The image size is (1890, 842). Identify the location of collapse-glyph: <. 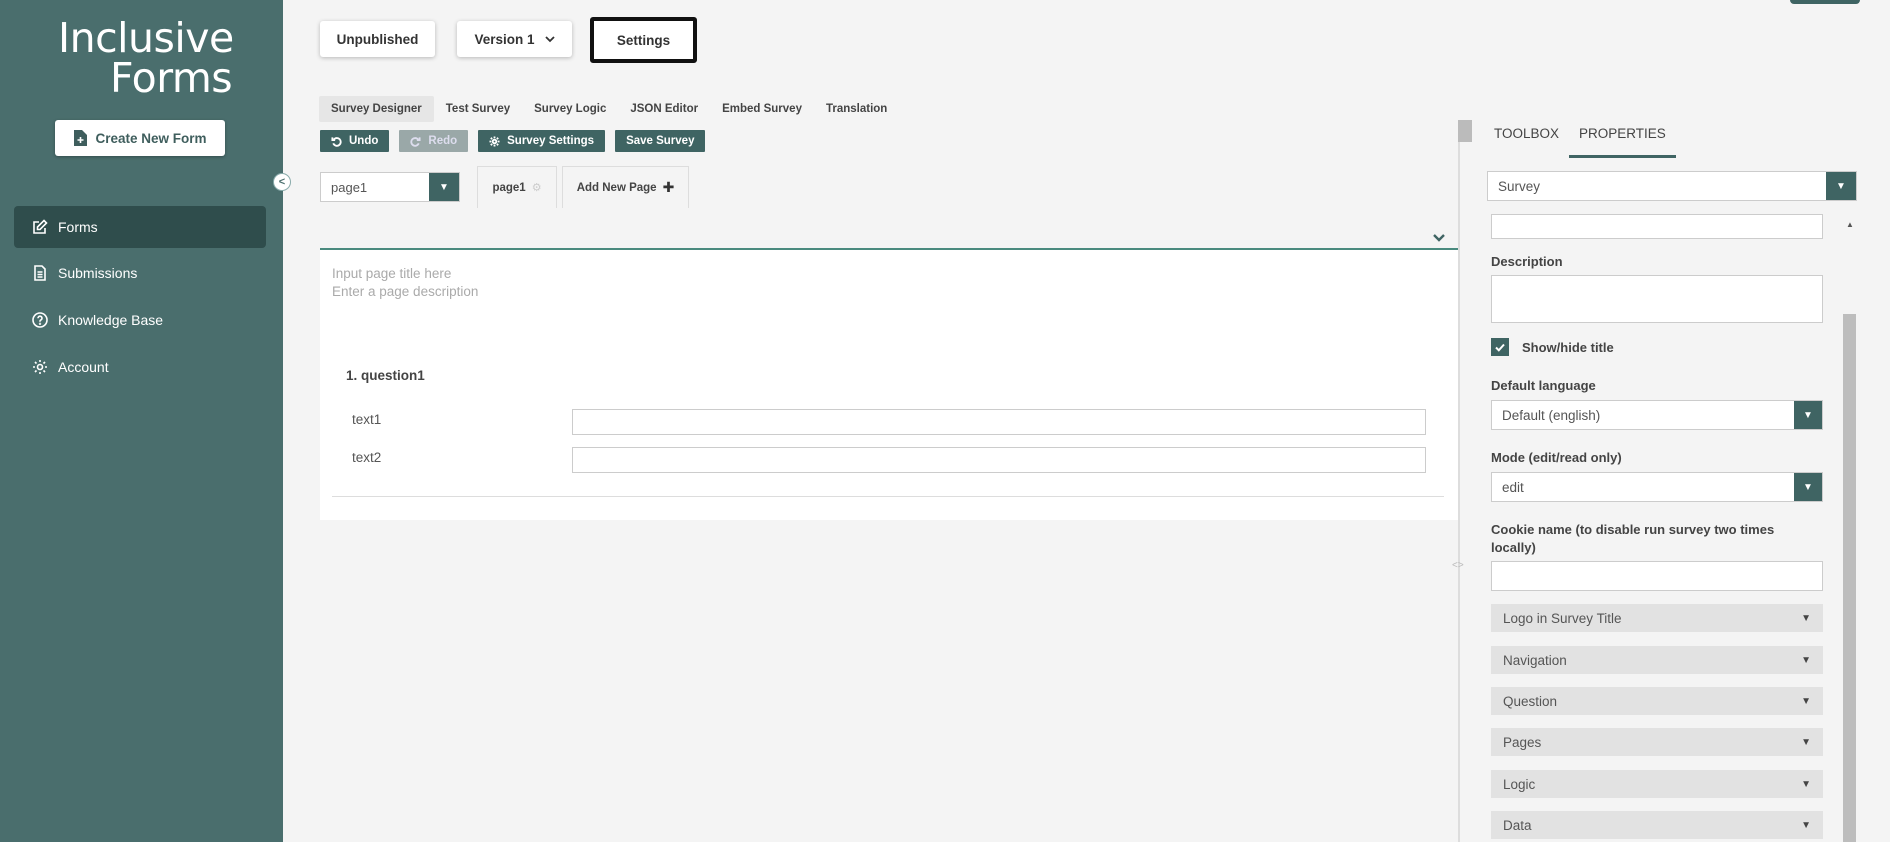
(282, 182).